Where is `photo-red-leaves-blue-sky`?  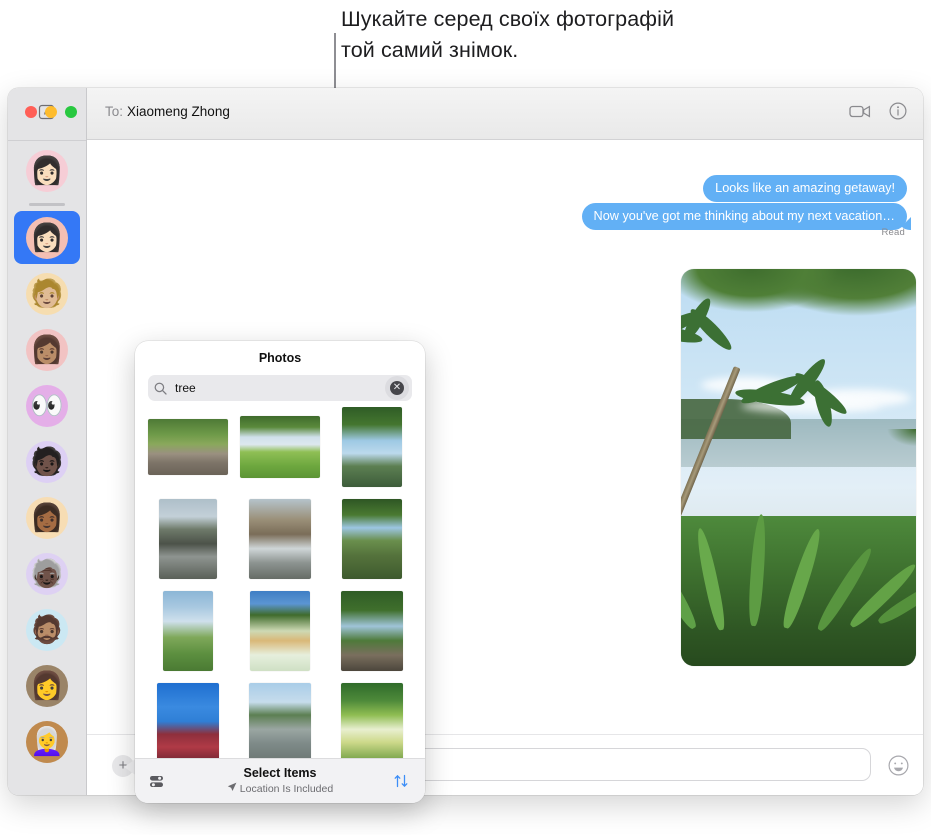
photo-red-leaves-blue-sky is located at coordinates (188, 720).